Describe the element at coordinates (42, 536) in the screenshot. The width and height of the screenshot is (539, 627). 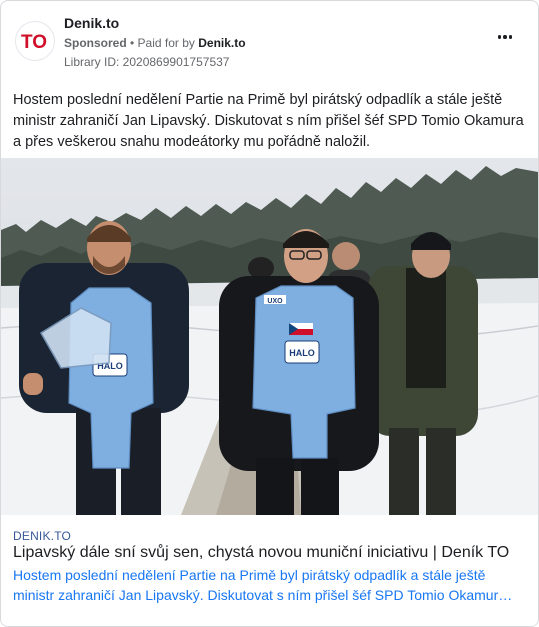
I see `link-domain: DENIK.TO` at that location.